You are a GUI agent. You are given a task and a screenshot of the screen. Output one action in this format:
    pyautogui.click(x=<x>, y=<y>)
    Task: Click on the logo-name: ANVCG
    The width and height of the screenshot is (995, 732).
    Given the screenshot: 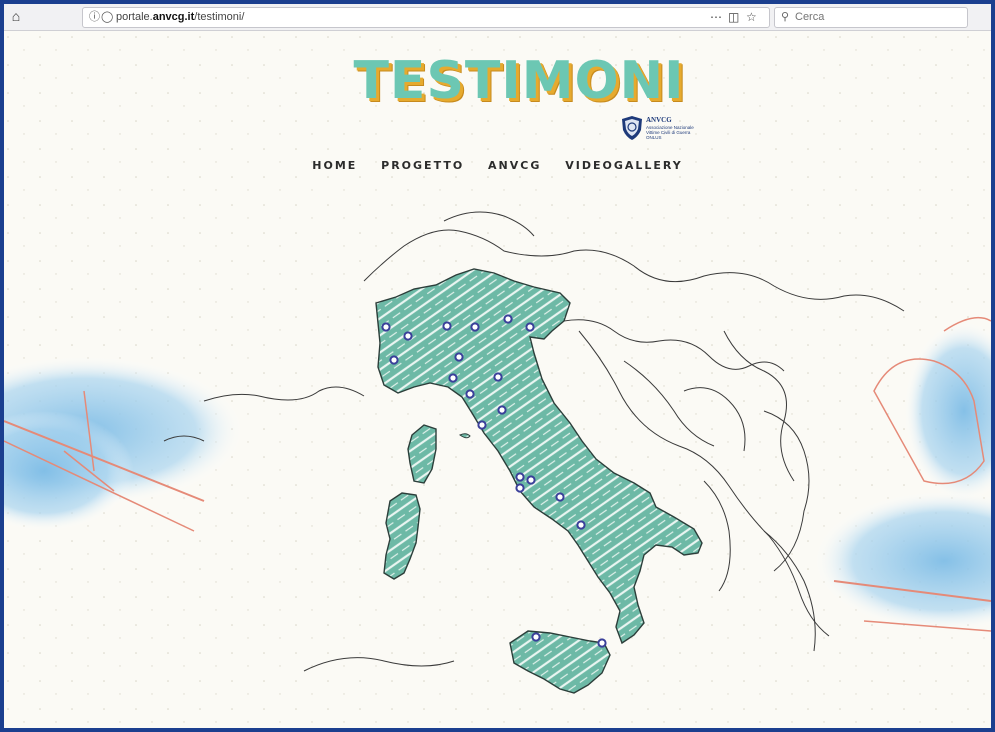 What is the action you would take?
    pyautogui.click(x=659, y=120)
    